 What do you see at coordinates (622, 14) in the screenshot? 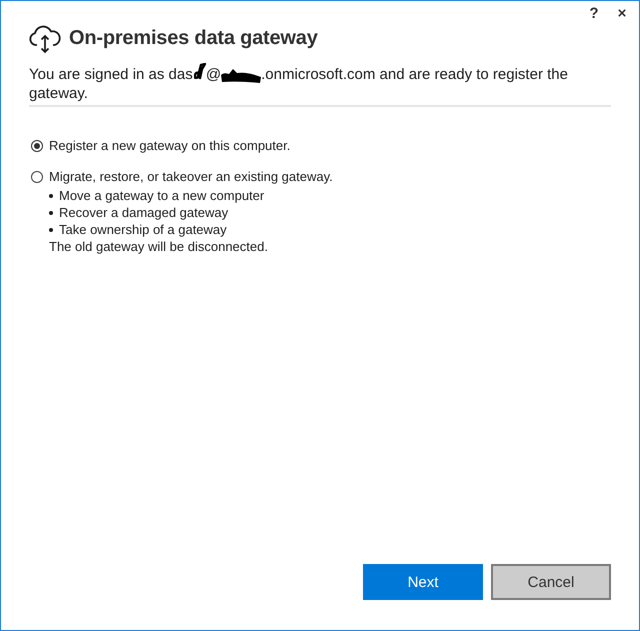
I see `close-button: ×` at bounding box center [622, 14].